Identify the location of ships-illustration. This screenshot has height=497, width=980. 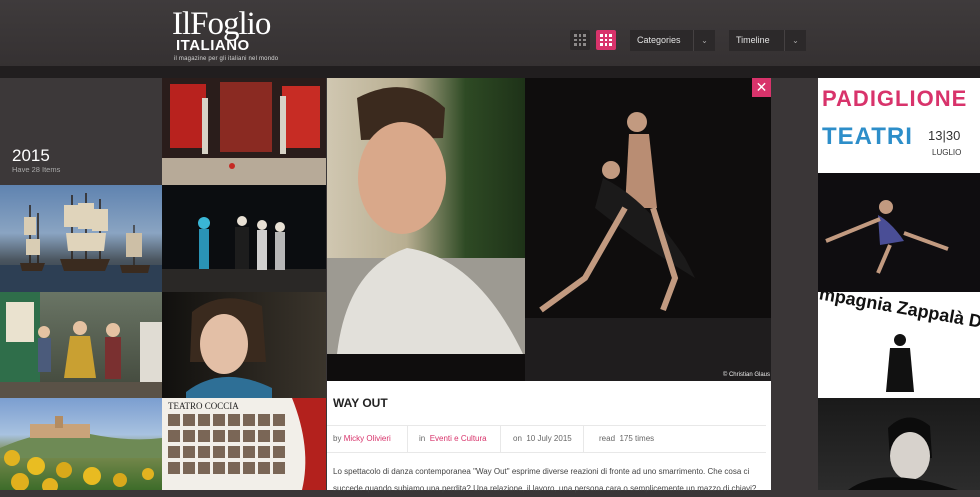
(81, 242).